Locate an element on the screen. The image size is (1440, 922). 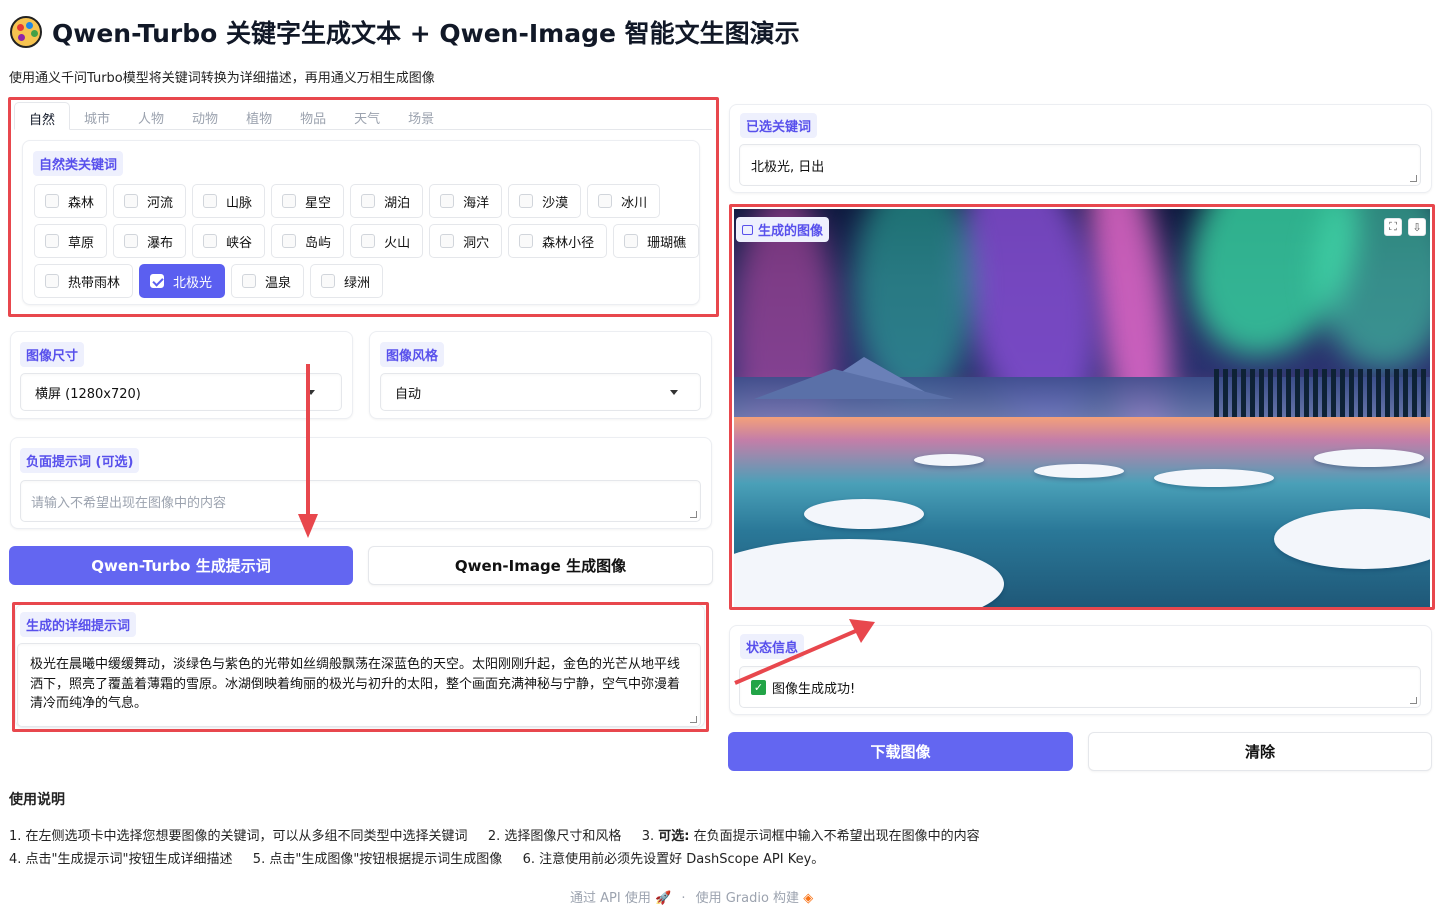
step-text: 点击"生成提示词"按钮生成详细描述 is located at coordinates (129, 859).